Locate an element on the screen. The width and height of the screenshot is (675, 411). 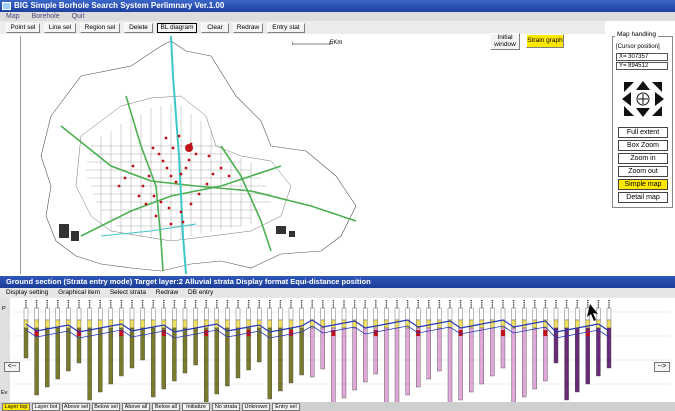
axis-label-top: P is located at coordinates (4, 309).